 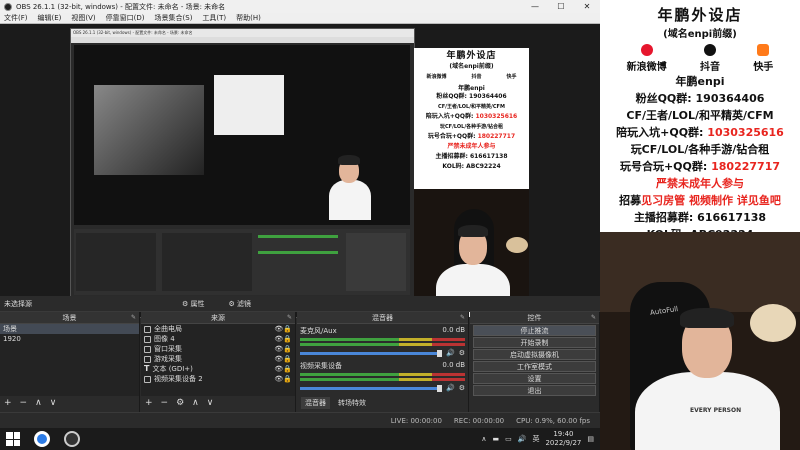 What do you see at coordinates (147, 379) in the screenshot?
I see `camera-icon` at bounding box center [147, 379].